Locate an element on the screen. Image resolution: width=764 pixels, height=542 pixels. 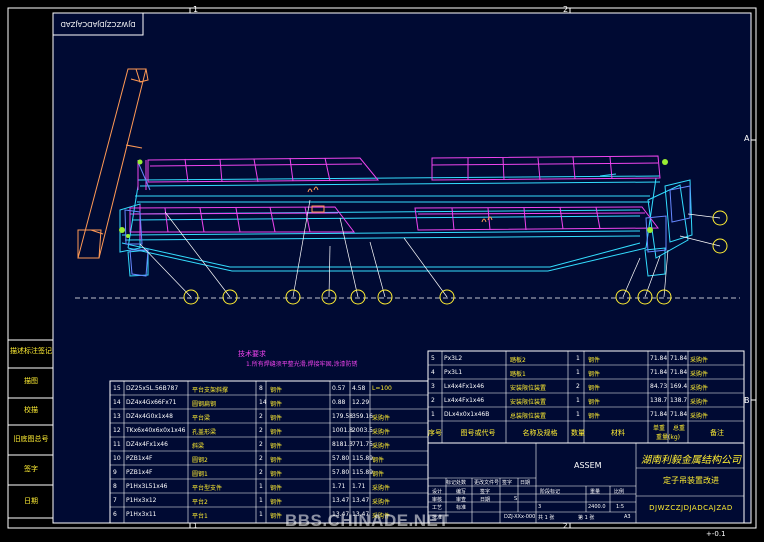
scale-label: 比例 is located at coordinates (619, 492).